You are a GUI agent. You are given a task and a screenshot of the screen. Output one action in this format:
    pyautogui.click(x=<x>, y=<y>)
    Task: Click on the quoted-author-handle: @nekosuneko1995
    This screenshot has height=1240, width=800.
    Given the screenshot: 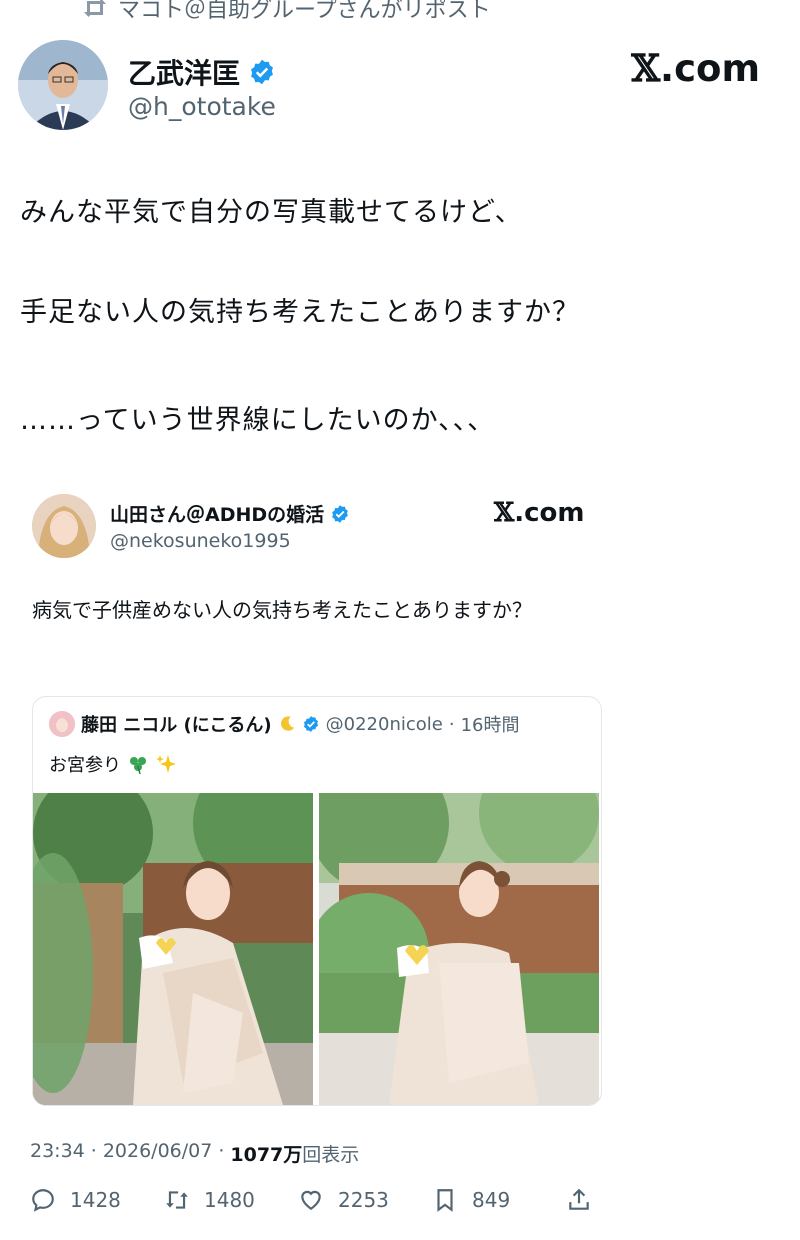 What is the action you would take?
    pyautogui.click(x=200, y=541)
    